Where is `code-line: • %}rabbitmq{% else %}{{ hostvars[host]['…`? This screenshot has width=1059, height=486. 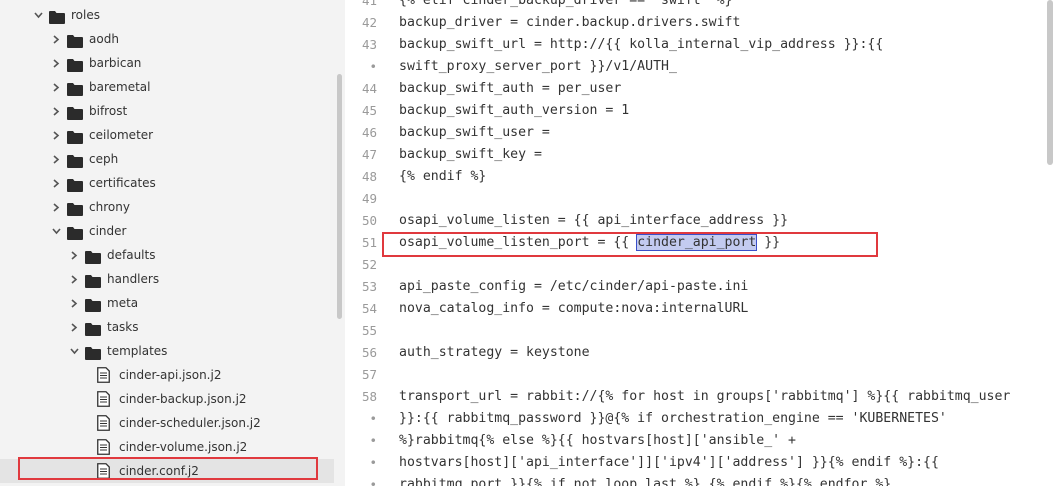 code-line: • %}rabbitmq{% else %}{{ hostvars[host]['… is located at coordinates (695, 441).